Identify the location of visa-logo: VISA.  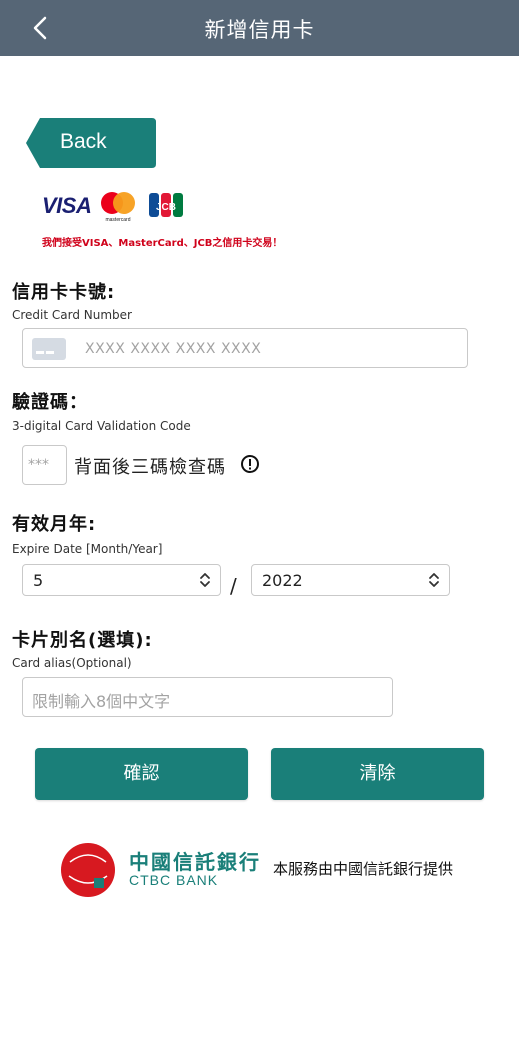
(67, 205).